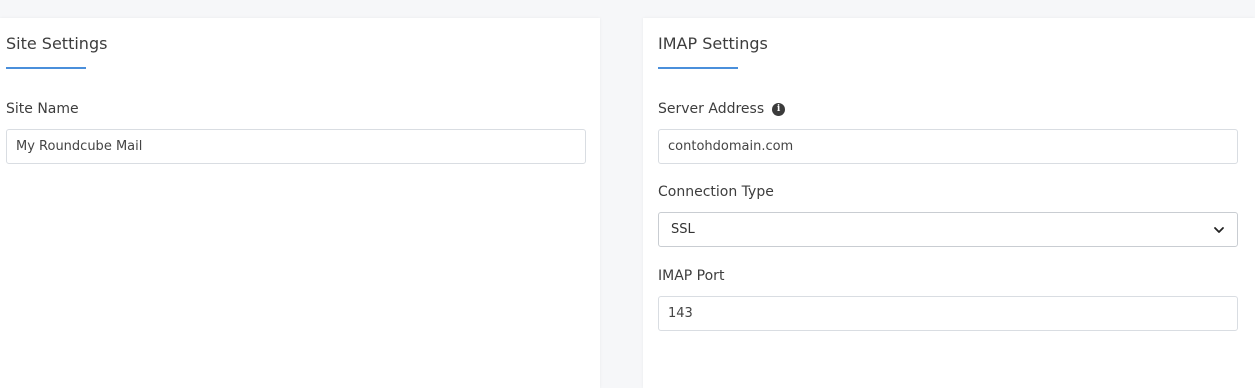  I want to click on imap-port-label: IMAP Port, so click(691, 276).